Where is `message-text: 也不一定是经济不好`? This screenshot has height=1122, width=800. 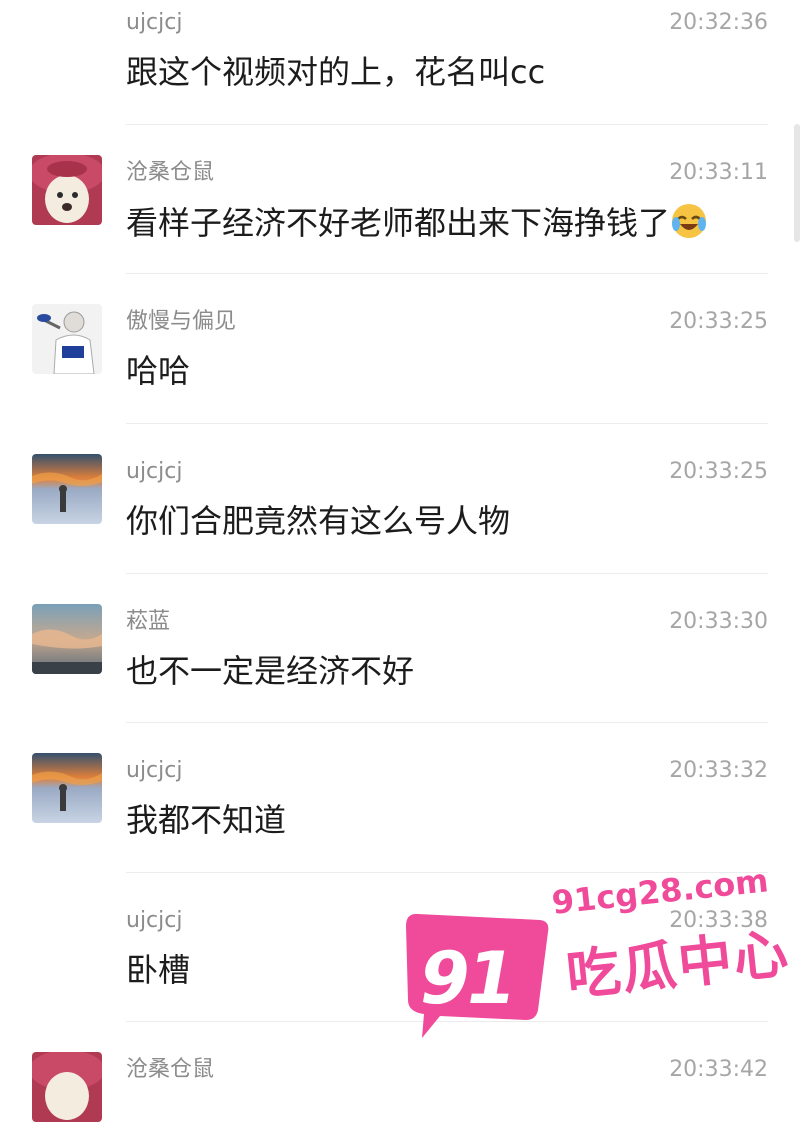 message-text: 也不一定是经济不好 is located at coordinates (270, 671).